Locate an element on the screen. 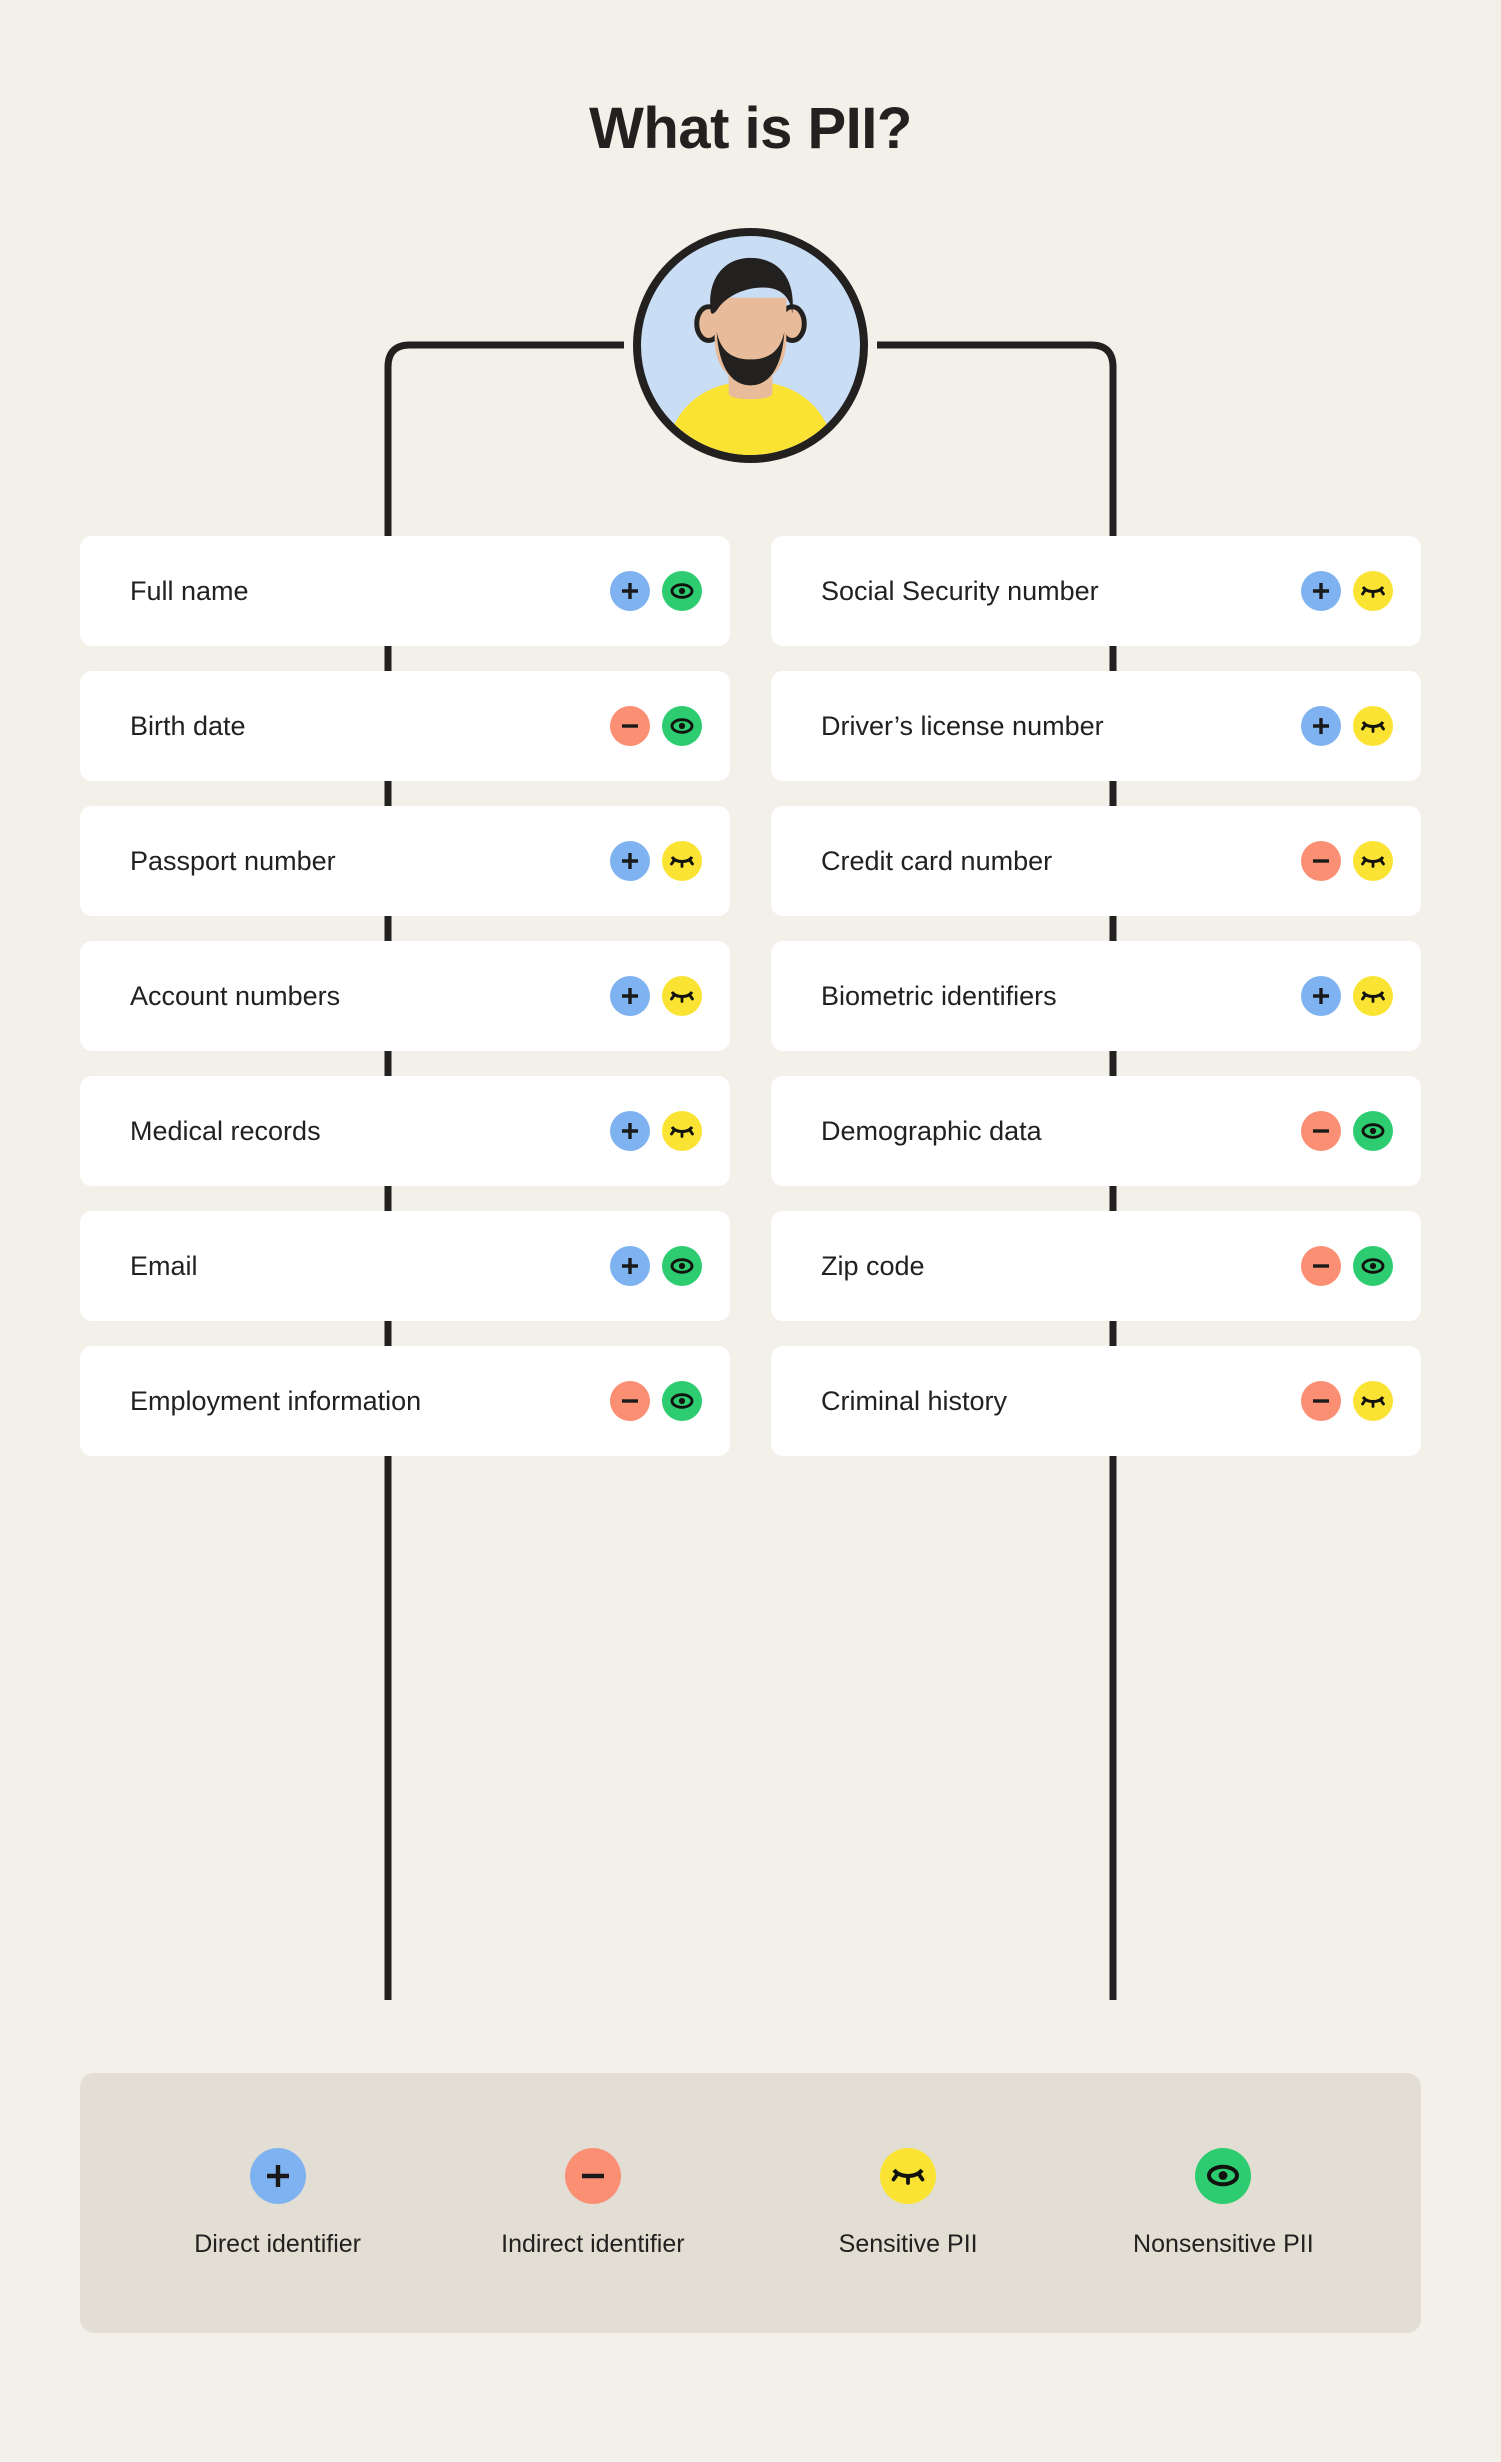  avatar-circle is located at coordinates (750, 345).